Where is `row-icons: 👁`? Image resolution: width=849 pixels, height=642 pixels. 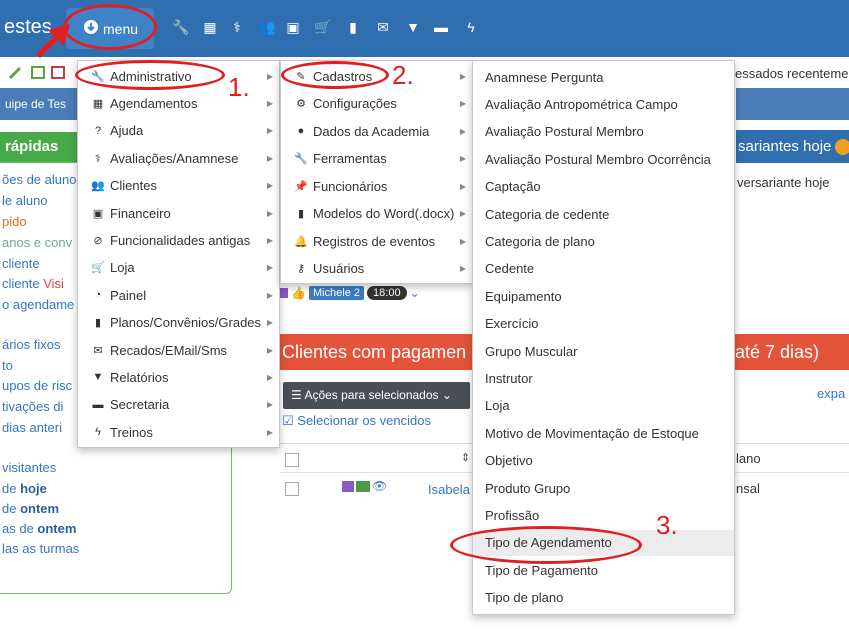 row-icons: 👁 is located at coordinates (364, 486).